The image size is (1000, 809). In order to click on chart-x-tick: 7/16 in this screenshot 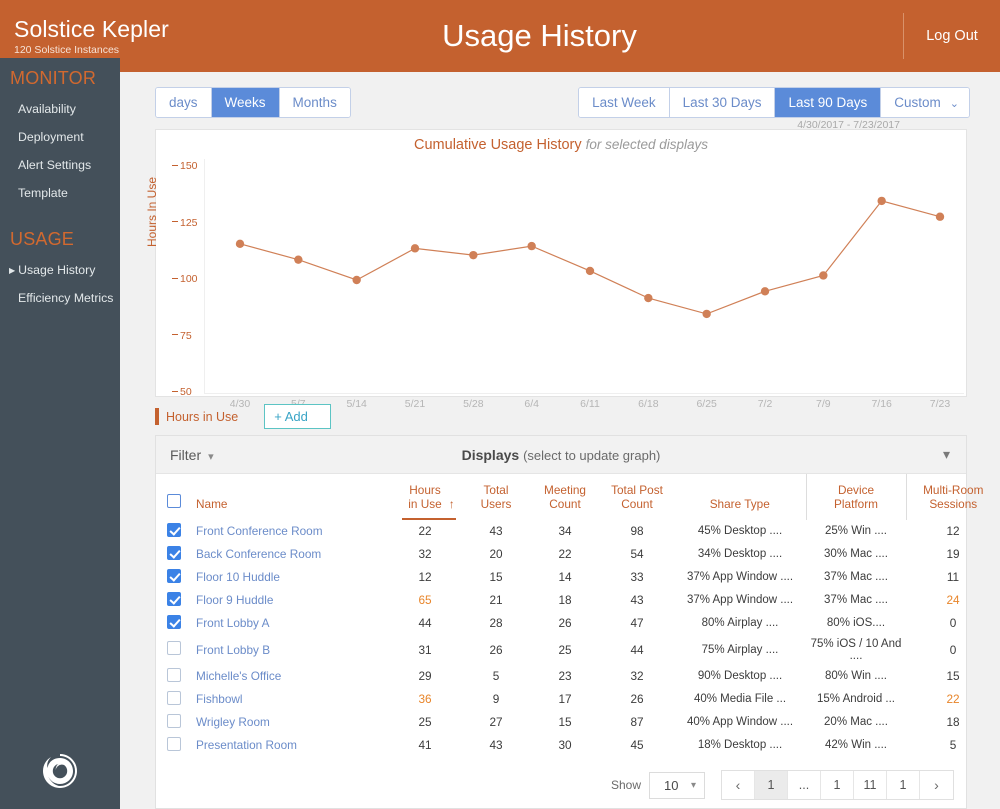, I will do `click(881, 404)`.